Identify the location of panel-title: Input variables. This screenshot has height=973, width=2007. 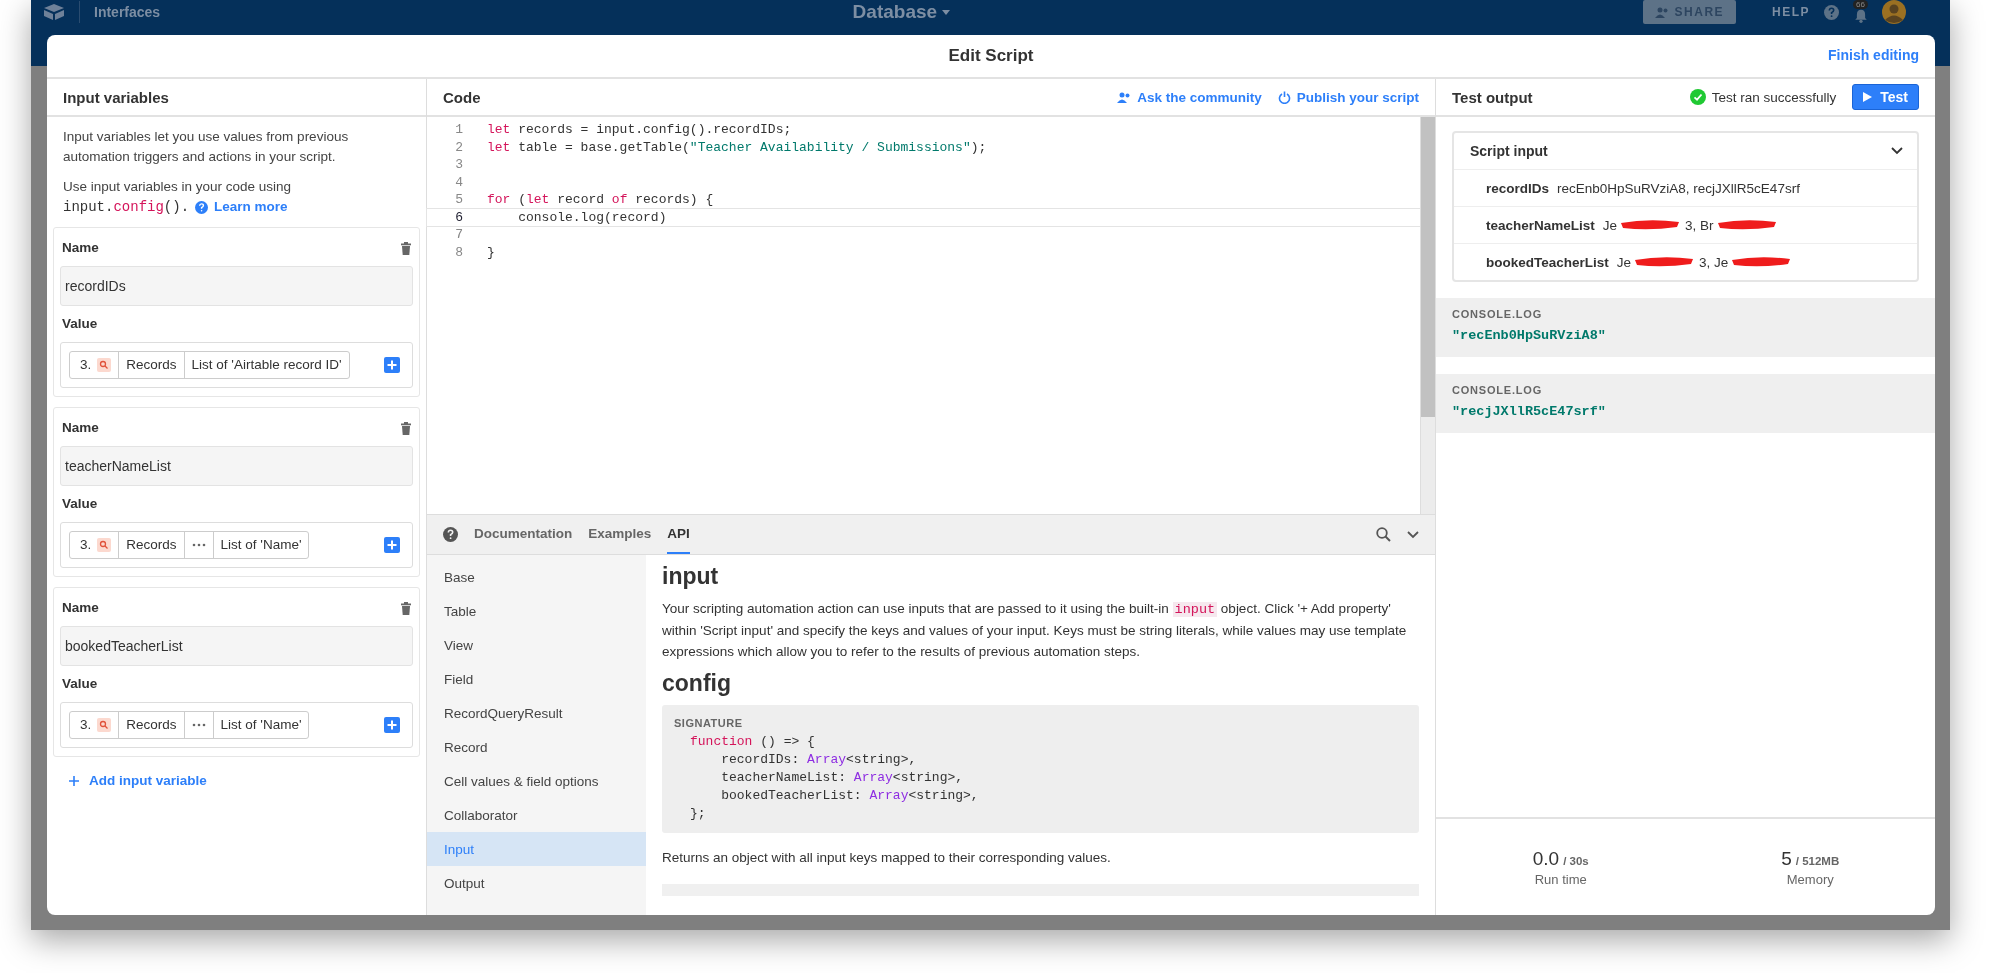
(116, 97).